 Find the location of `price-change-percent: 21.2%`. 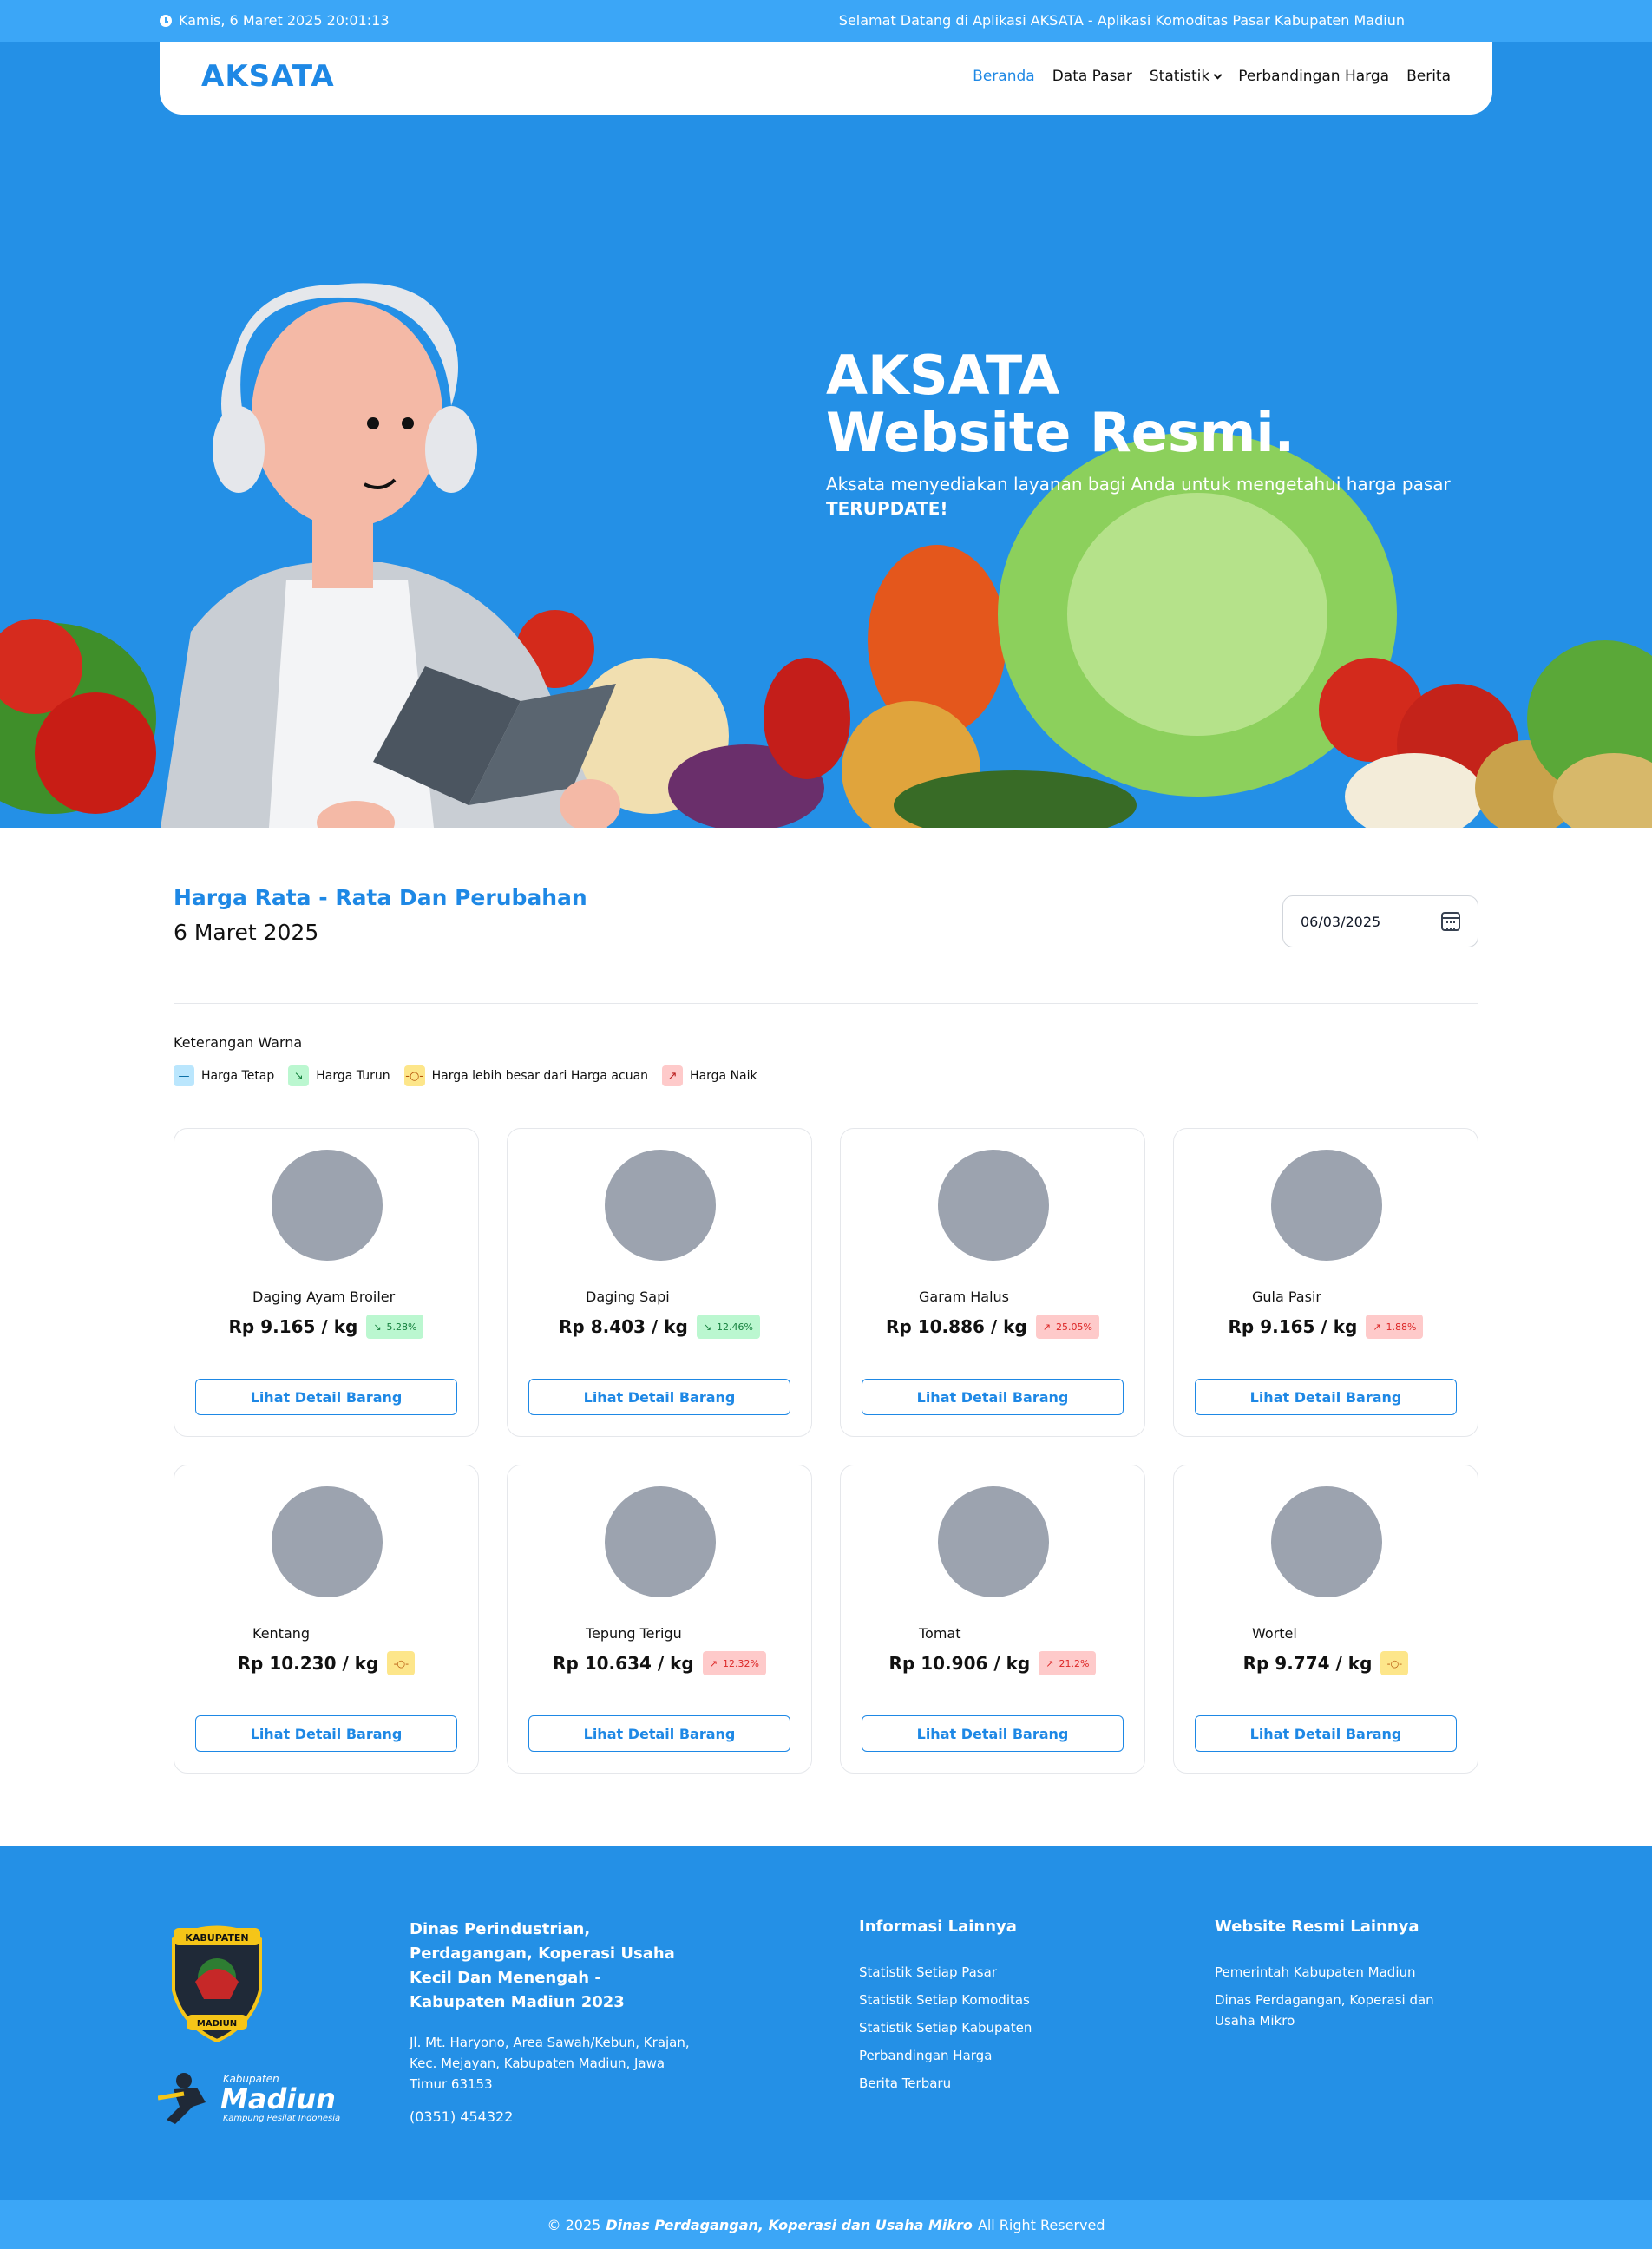

price-change-percent: 21.2% is located at coordinates (1074, 1663).